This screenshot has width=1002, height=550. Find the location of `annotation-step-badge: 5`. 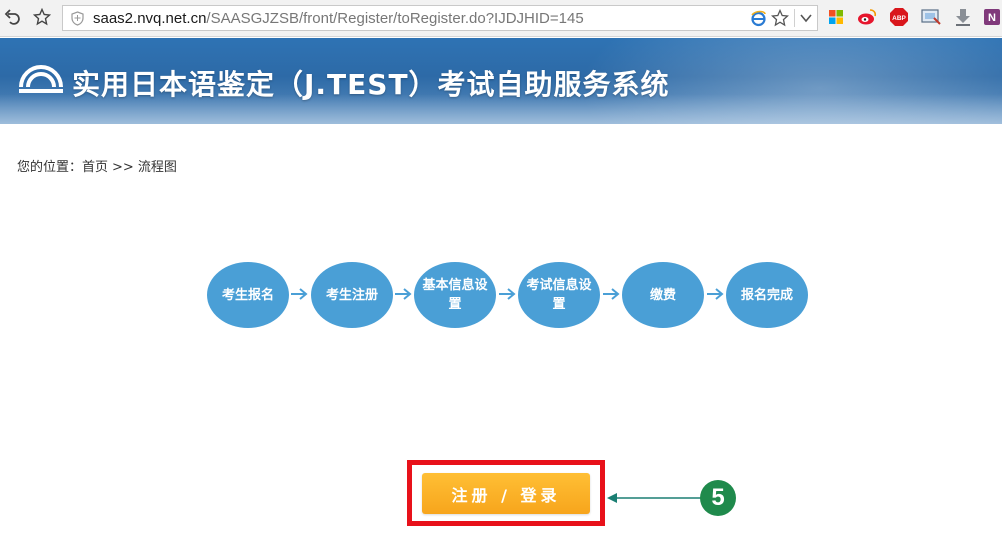

annotation-step-badge: 5 is located at coordinates (718, 498).